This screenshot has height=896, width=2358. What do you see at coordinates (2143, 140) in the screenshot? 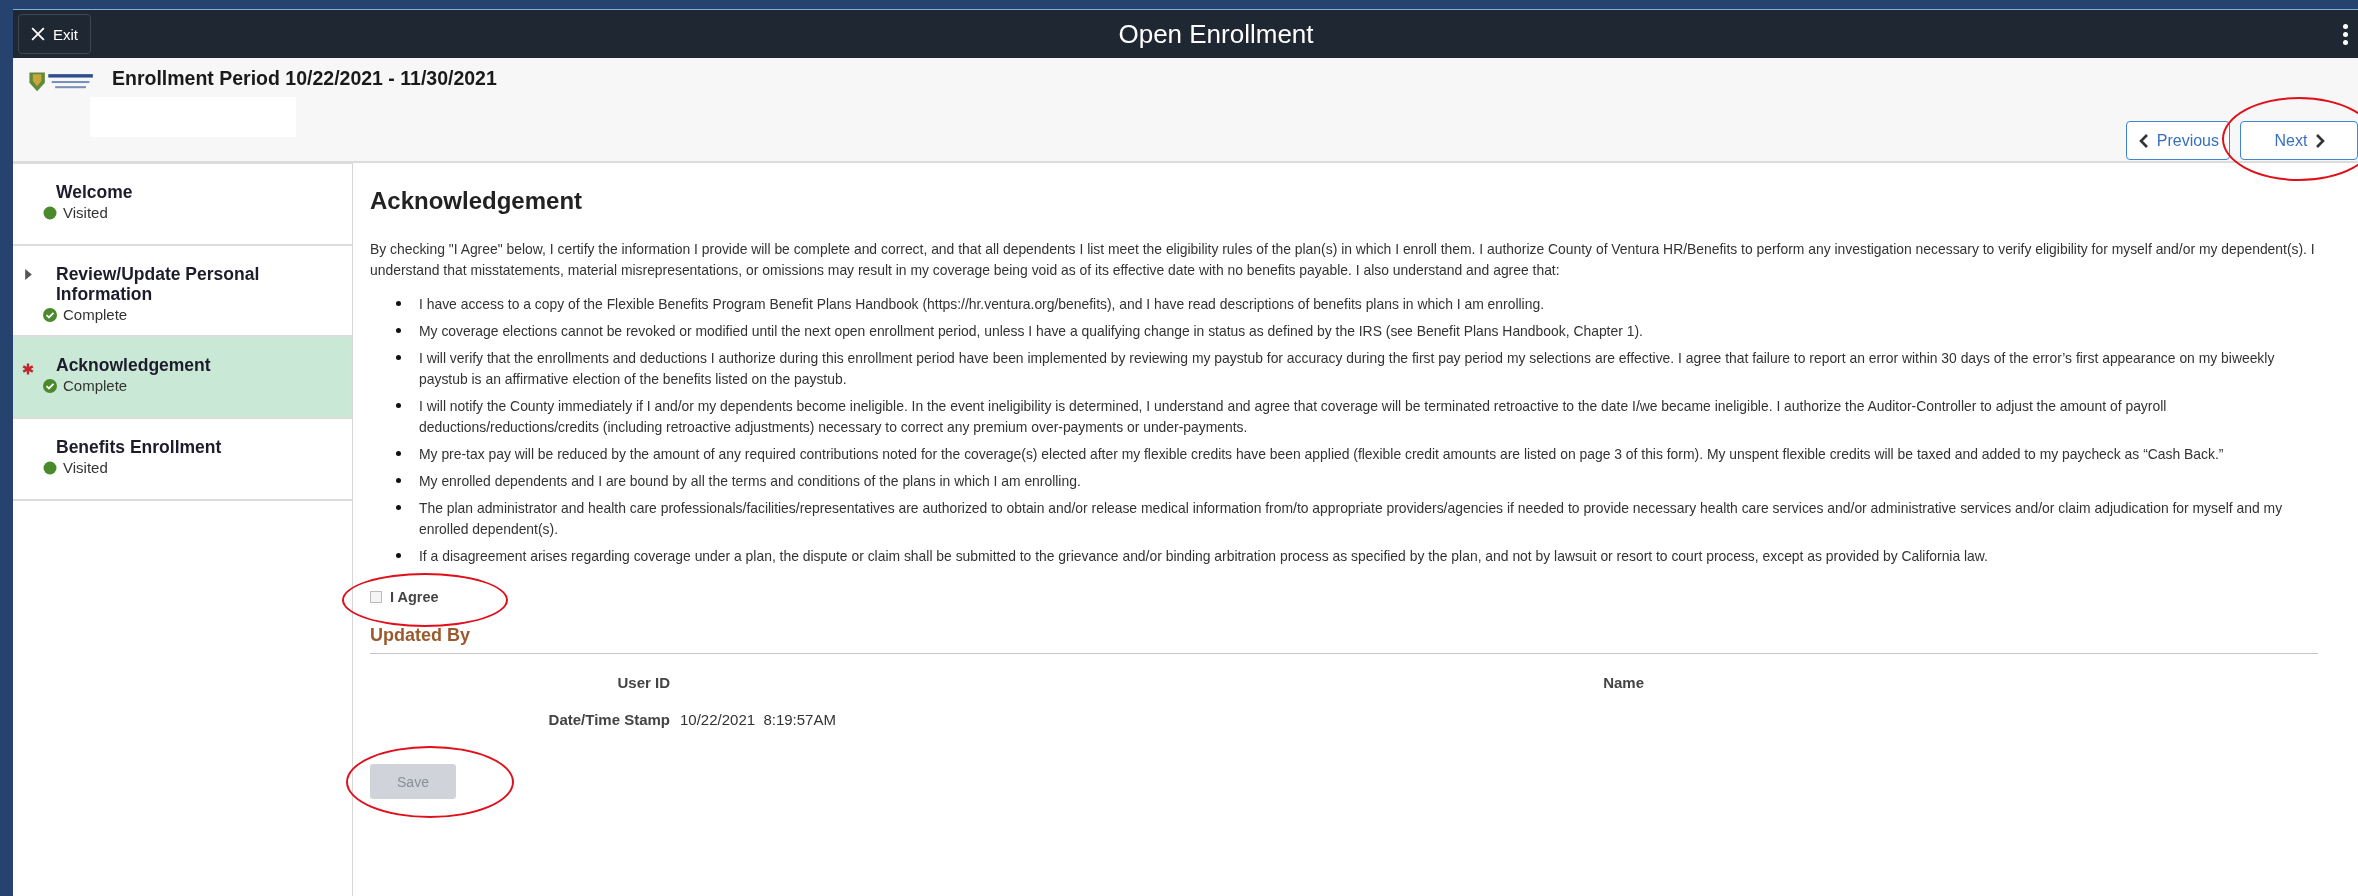
I see `chevron-left-icon` at bounding box center [2143, 140].